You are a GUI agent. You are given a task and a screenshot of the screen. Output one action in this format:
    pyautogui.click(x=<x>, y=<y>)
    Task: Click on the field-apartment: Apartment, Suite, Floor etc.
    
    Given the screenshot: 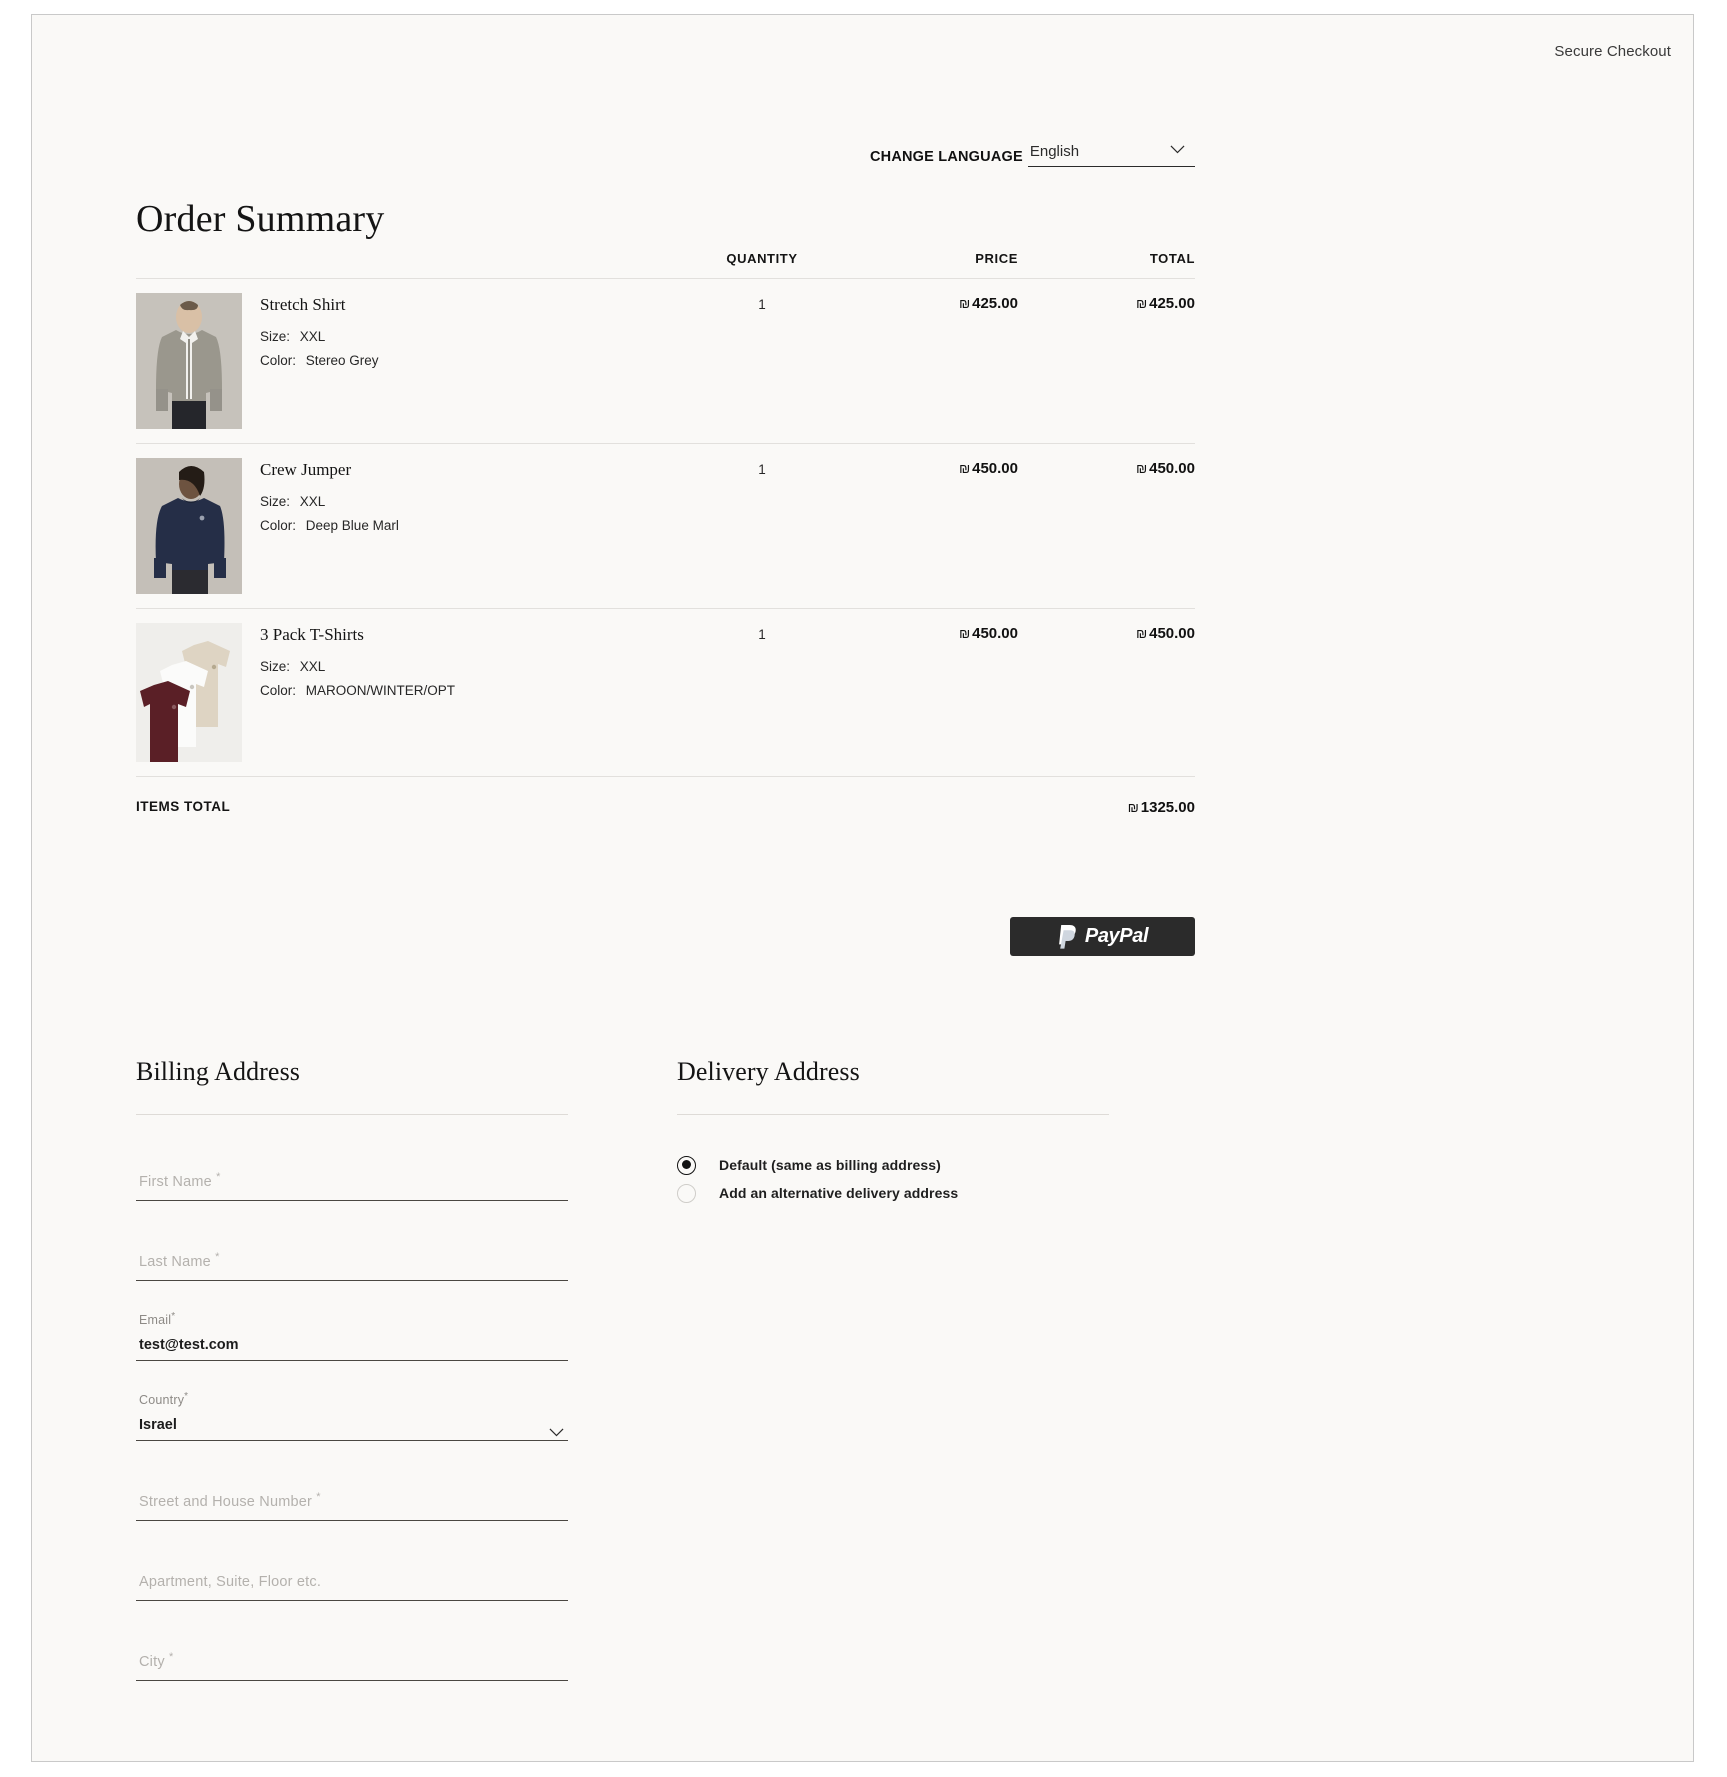 What is the action you would take?
    pyautogui.click(x=352, y=1583)
    